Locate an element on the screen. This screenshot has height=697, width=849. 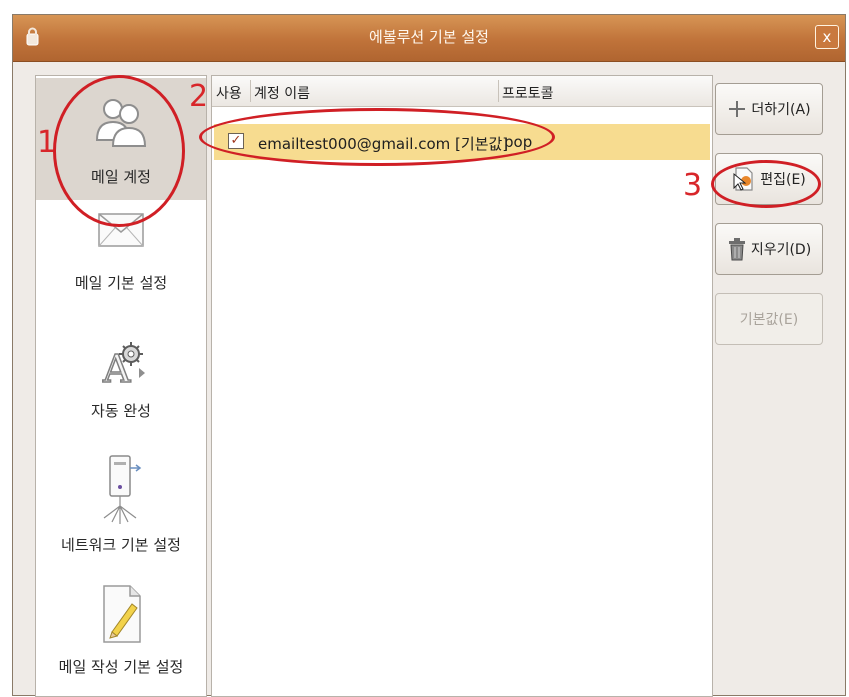
close-icon: x is located at coordinates (827, 37).